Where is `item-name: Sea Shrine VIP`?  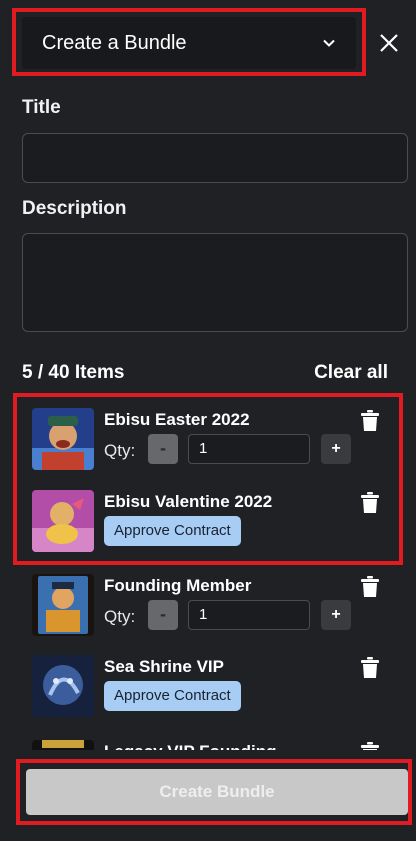 item-name: Sea Shrine VIP is located at coordinates (164, 666).